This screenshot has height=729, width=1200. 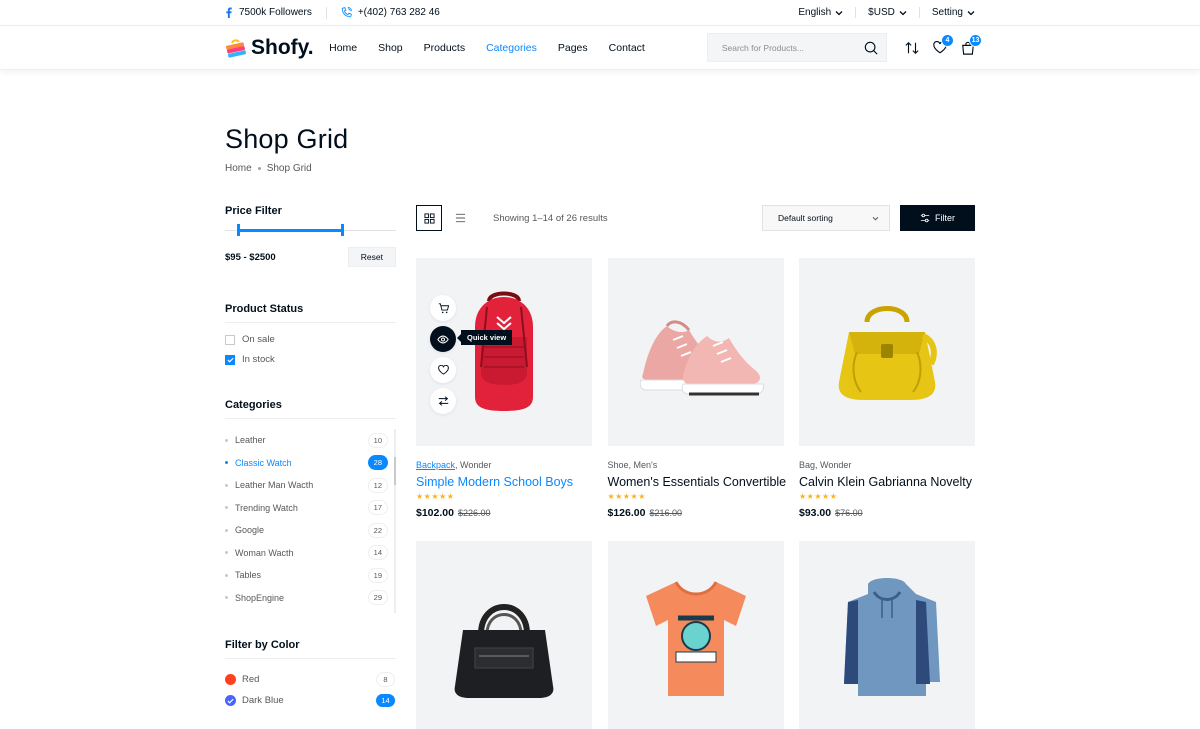 What do you see at coordinates (573, 48) in the screenshot?
I see `nav-pages: Pages` at bounding box center [573, 48].